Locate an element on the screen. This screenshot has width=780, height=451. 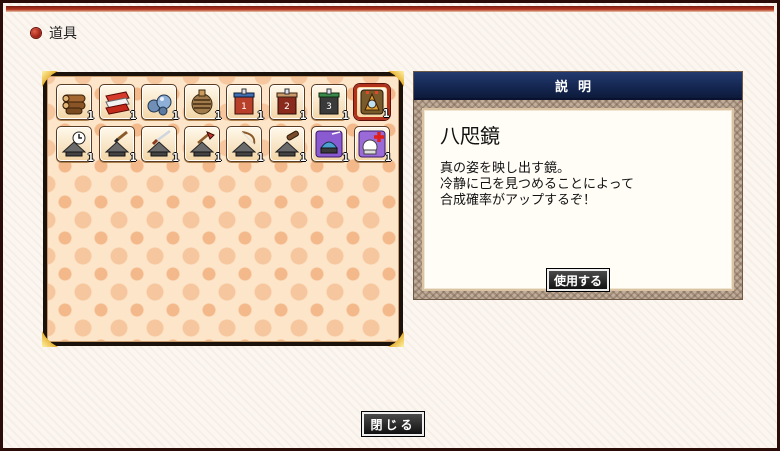
svg-text: 3 is located at coordinates (329, 107).